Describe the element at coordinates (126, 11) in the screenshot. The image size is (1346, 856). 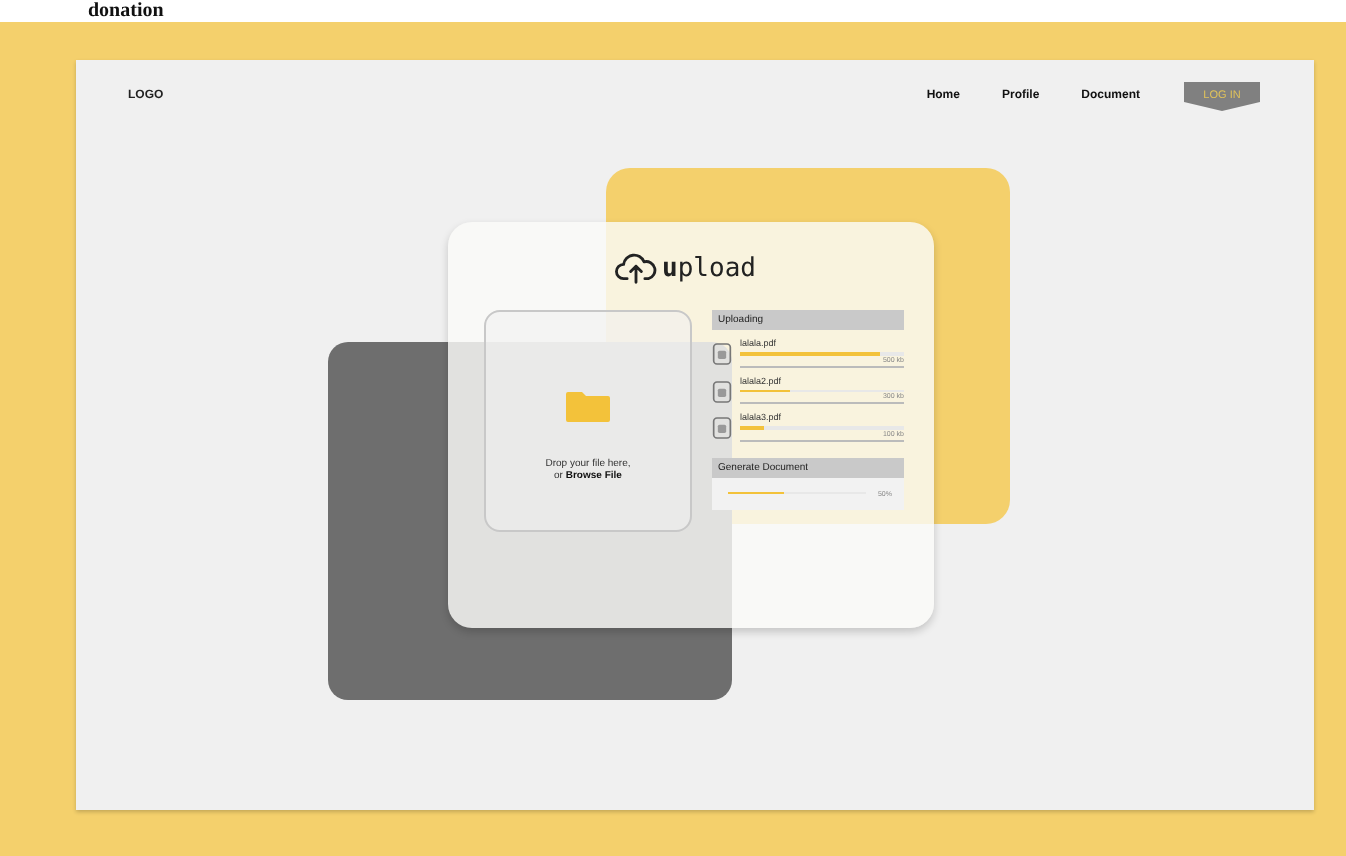
I see `caption-text: donation` at that location.